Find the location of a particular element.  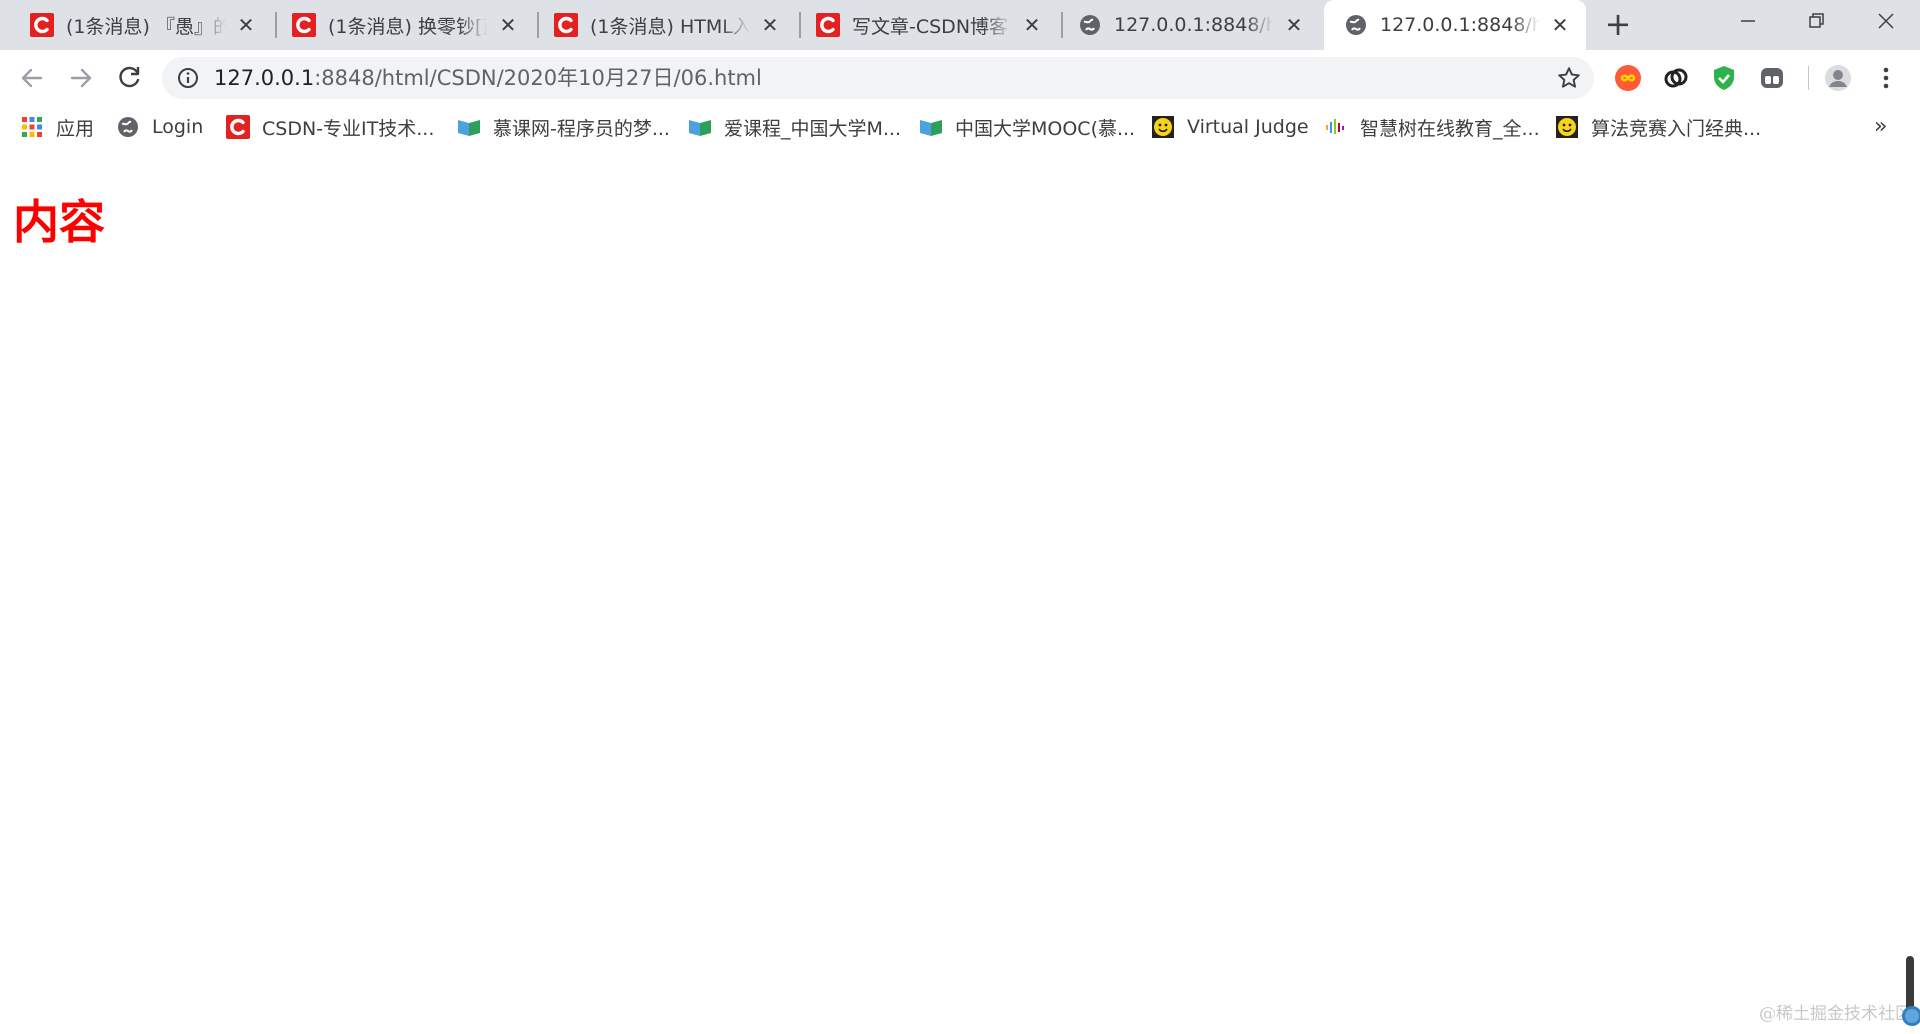

tab-localhost-1: 127.0.0.1:8848/html ✕ is located at coordinates (1189, 25).